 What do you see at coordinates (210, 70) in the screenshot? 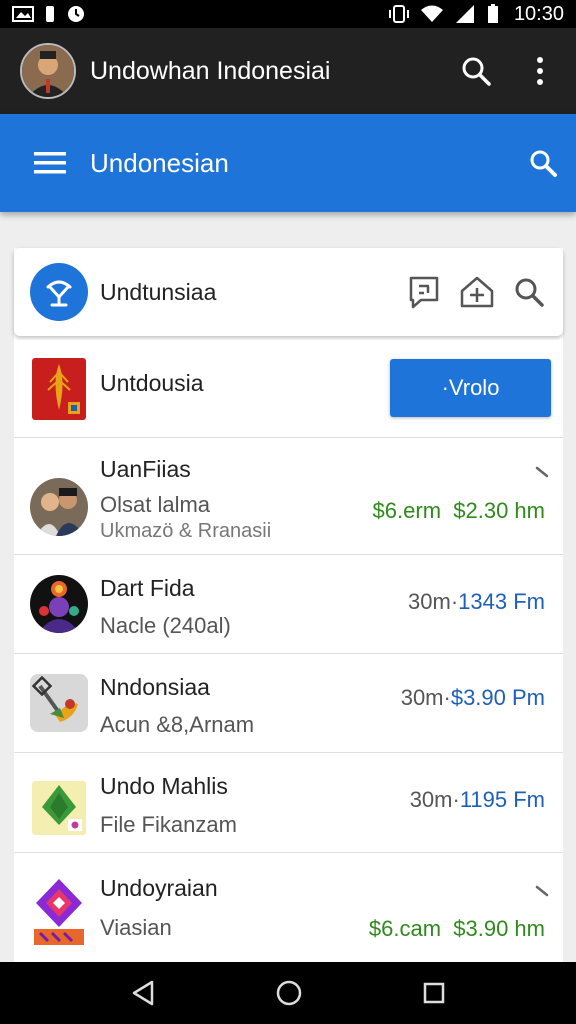
I see `app-title: Undowhan Indonesiai` at bounding box center [210, 70].